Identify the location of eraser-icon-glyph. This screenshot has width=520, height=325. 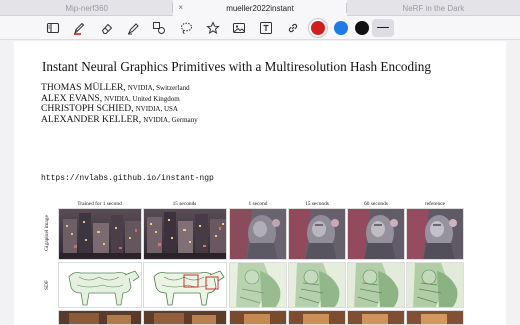
(107, 28).